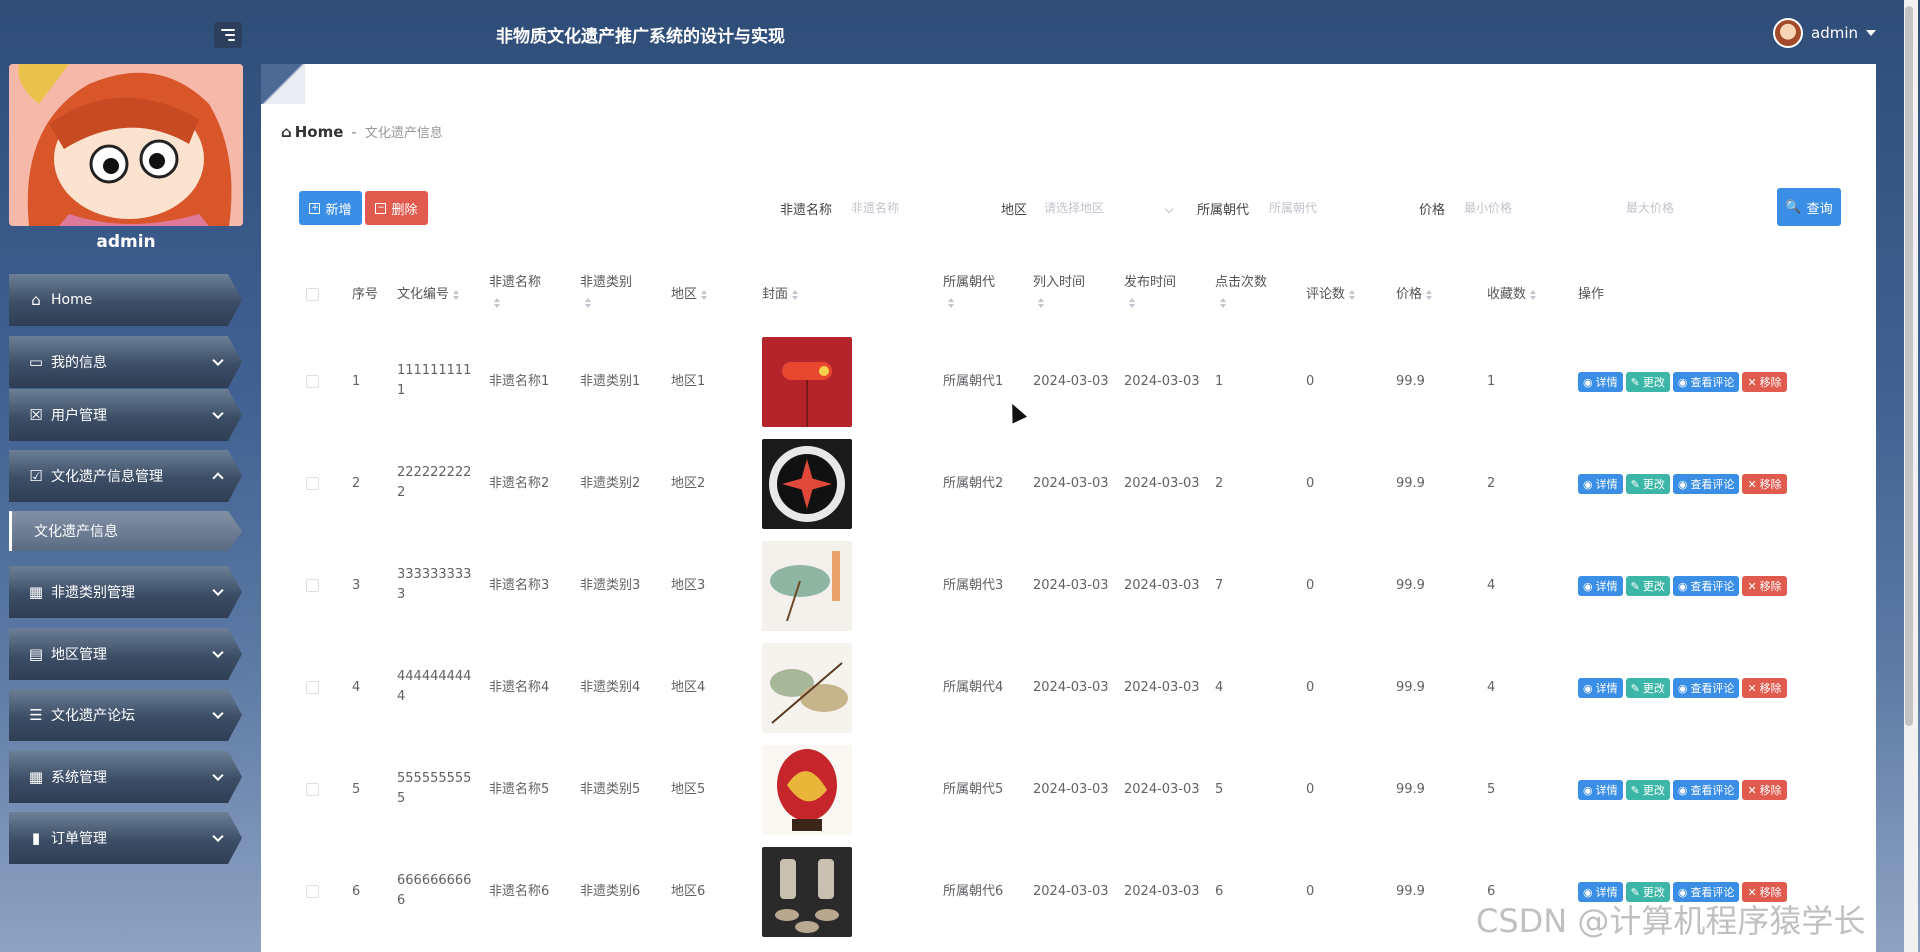 This screenshot has width=1920, height=952. What do you see at coordinates (921, 208) in the screenshot?
I see `name-search-input` at bounding box center [921, 208].